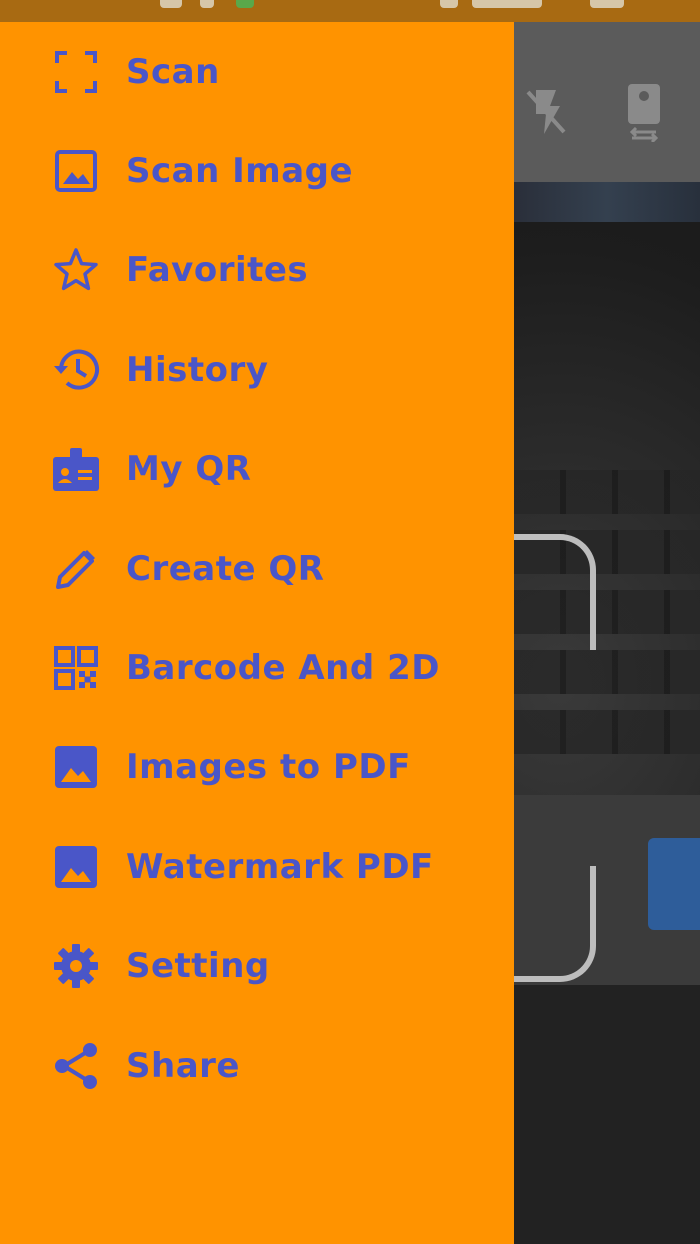 The image size is (700, 1244). I want to click on gear-icon, so click(76, 966).